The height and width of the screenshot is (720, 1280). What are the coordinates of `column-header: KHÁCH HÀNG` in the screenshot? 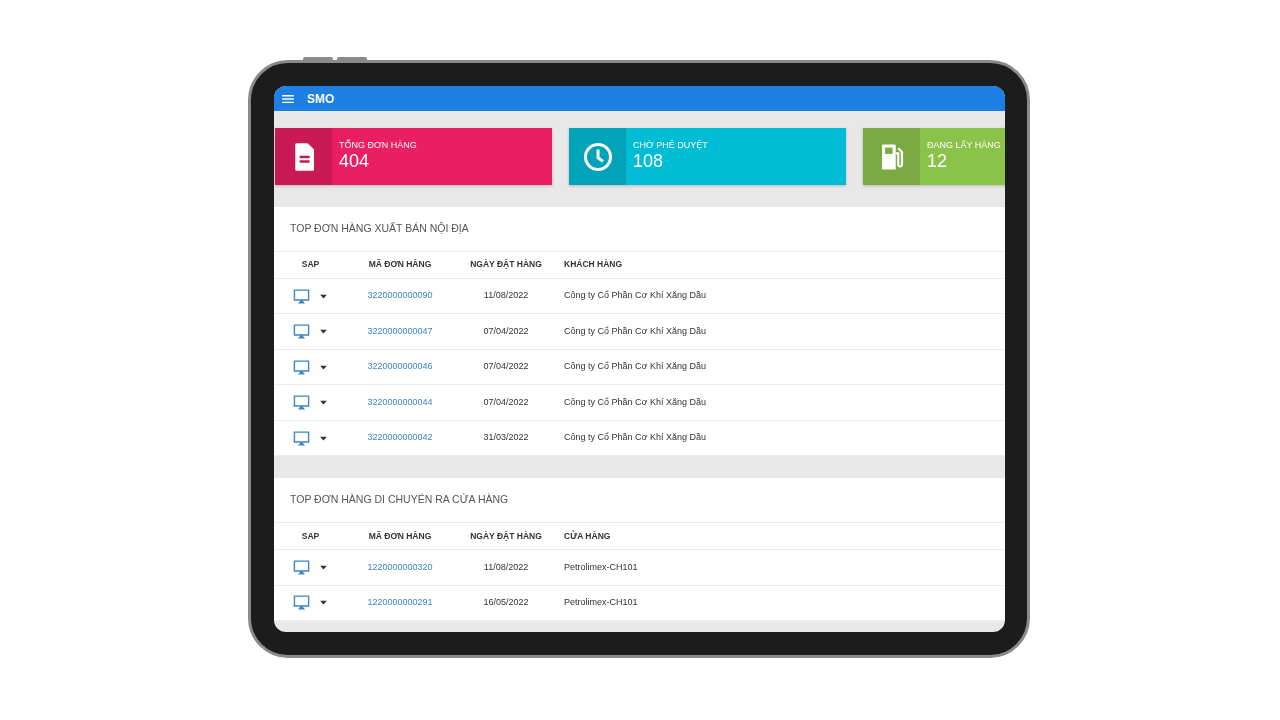 It's located at (593, 265).